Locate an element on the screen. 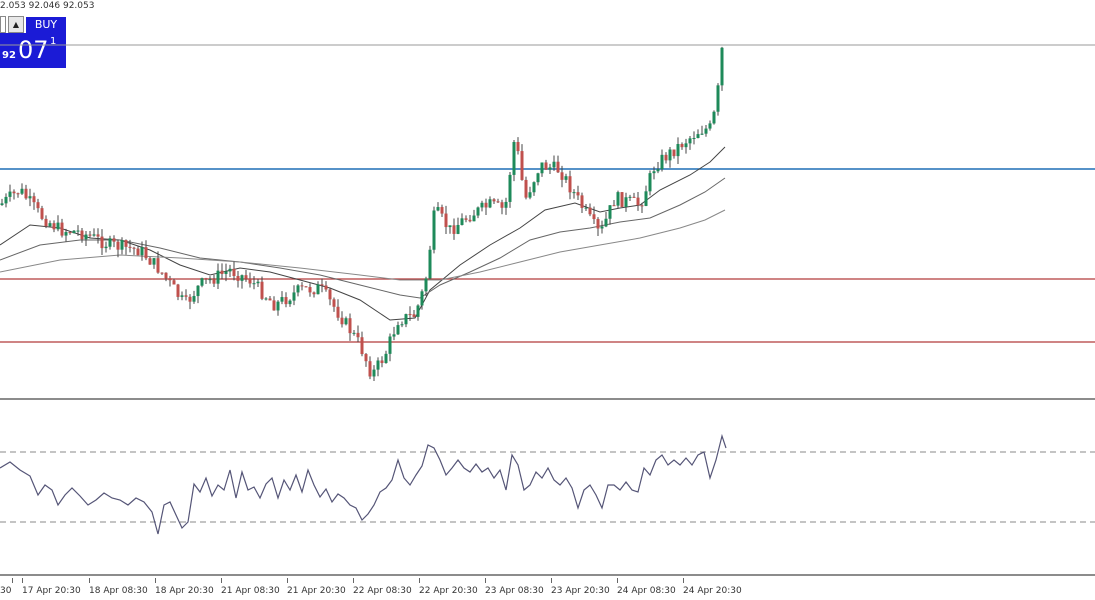  rsi-line is located at coordinates (363, 484).